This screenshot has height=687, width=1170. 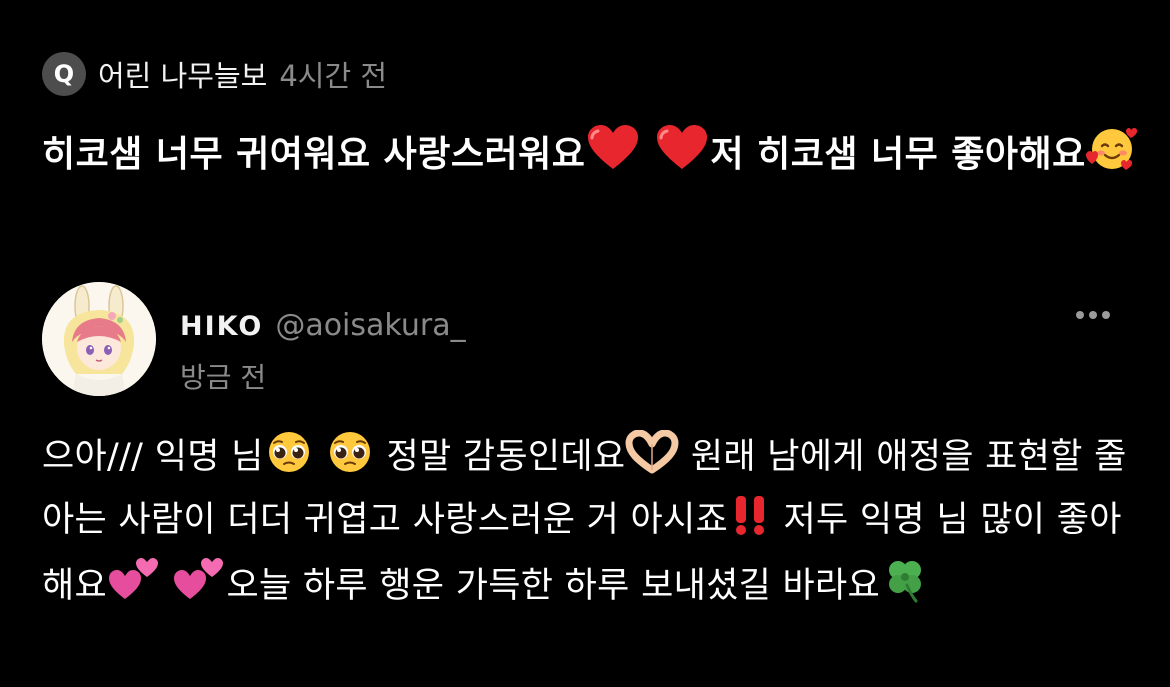 I want to click on question-time: 4시간 전, so click(x=333, y=76).